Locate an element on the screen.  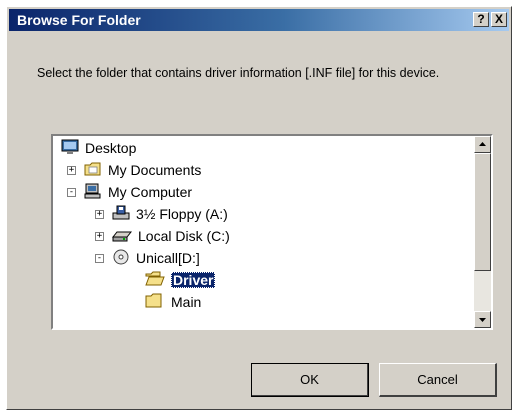
close-button: X is located at coordinates (499, 19).